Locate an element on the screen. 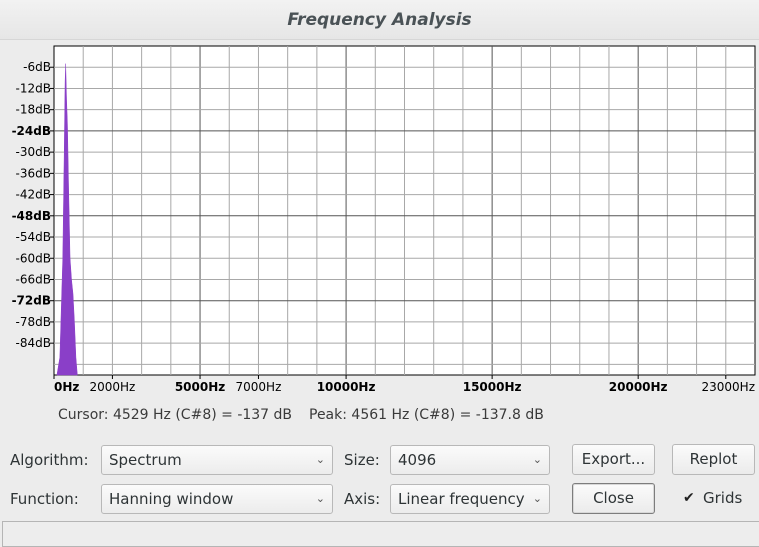  y-tick-label: -66dB is located at coordinates (33, 279).